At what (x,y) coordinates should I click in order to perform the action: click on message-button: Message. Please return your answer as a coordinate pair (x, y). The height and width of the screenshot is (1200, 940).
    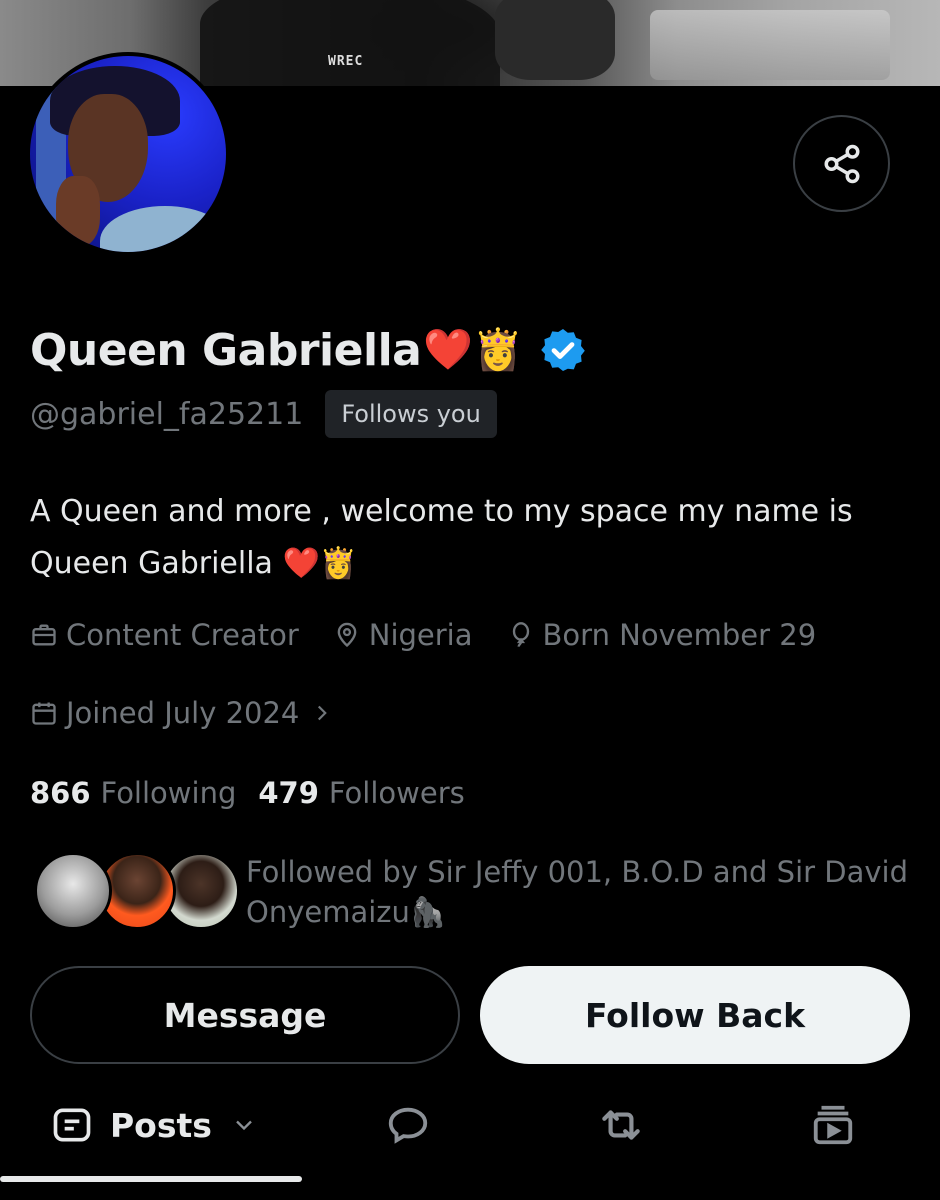
    Looking at the image, I should click on (245, 1015).